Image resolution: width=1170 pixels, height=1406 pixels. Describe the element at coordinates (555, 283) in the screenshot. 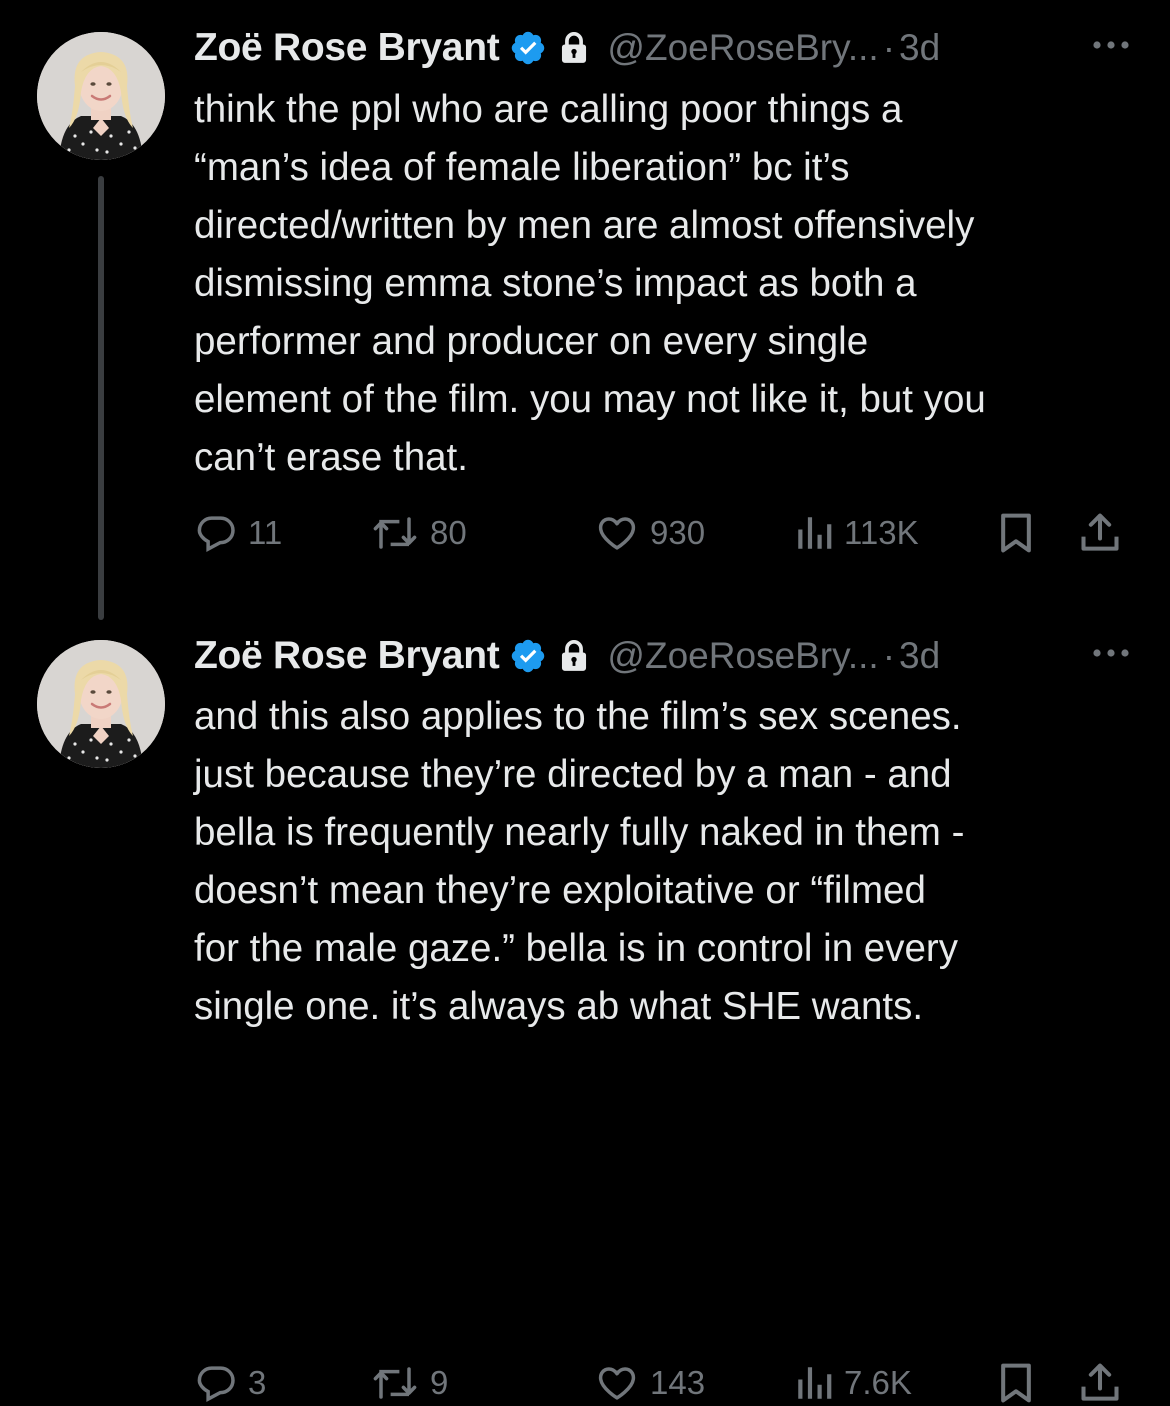

I see `tweet-text-line: dismissing emma stone’s impact as both a` at that location.